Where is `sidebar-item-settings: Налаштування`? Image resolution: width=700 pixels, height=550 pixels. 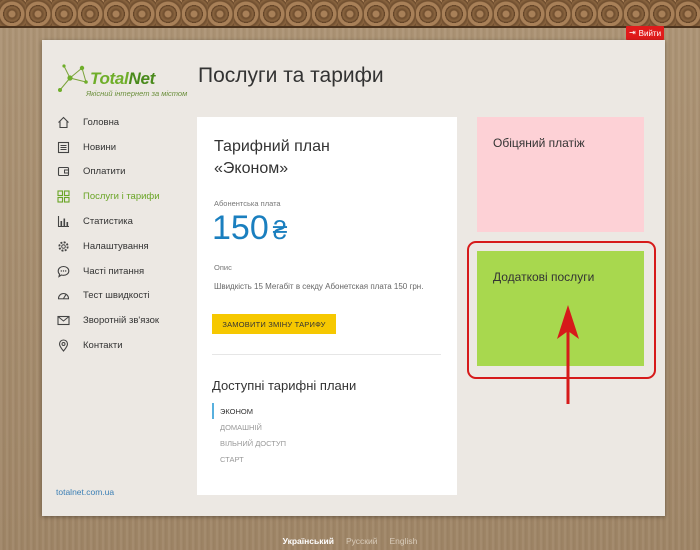 sidebar-item-settings: Налаштування is located at coordinates (124, 246).